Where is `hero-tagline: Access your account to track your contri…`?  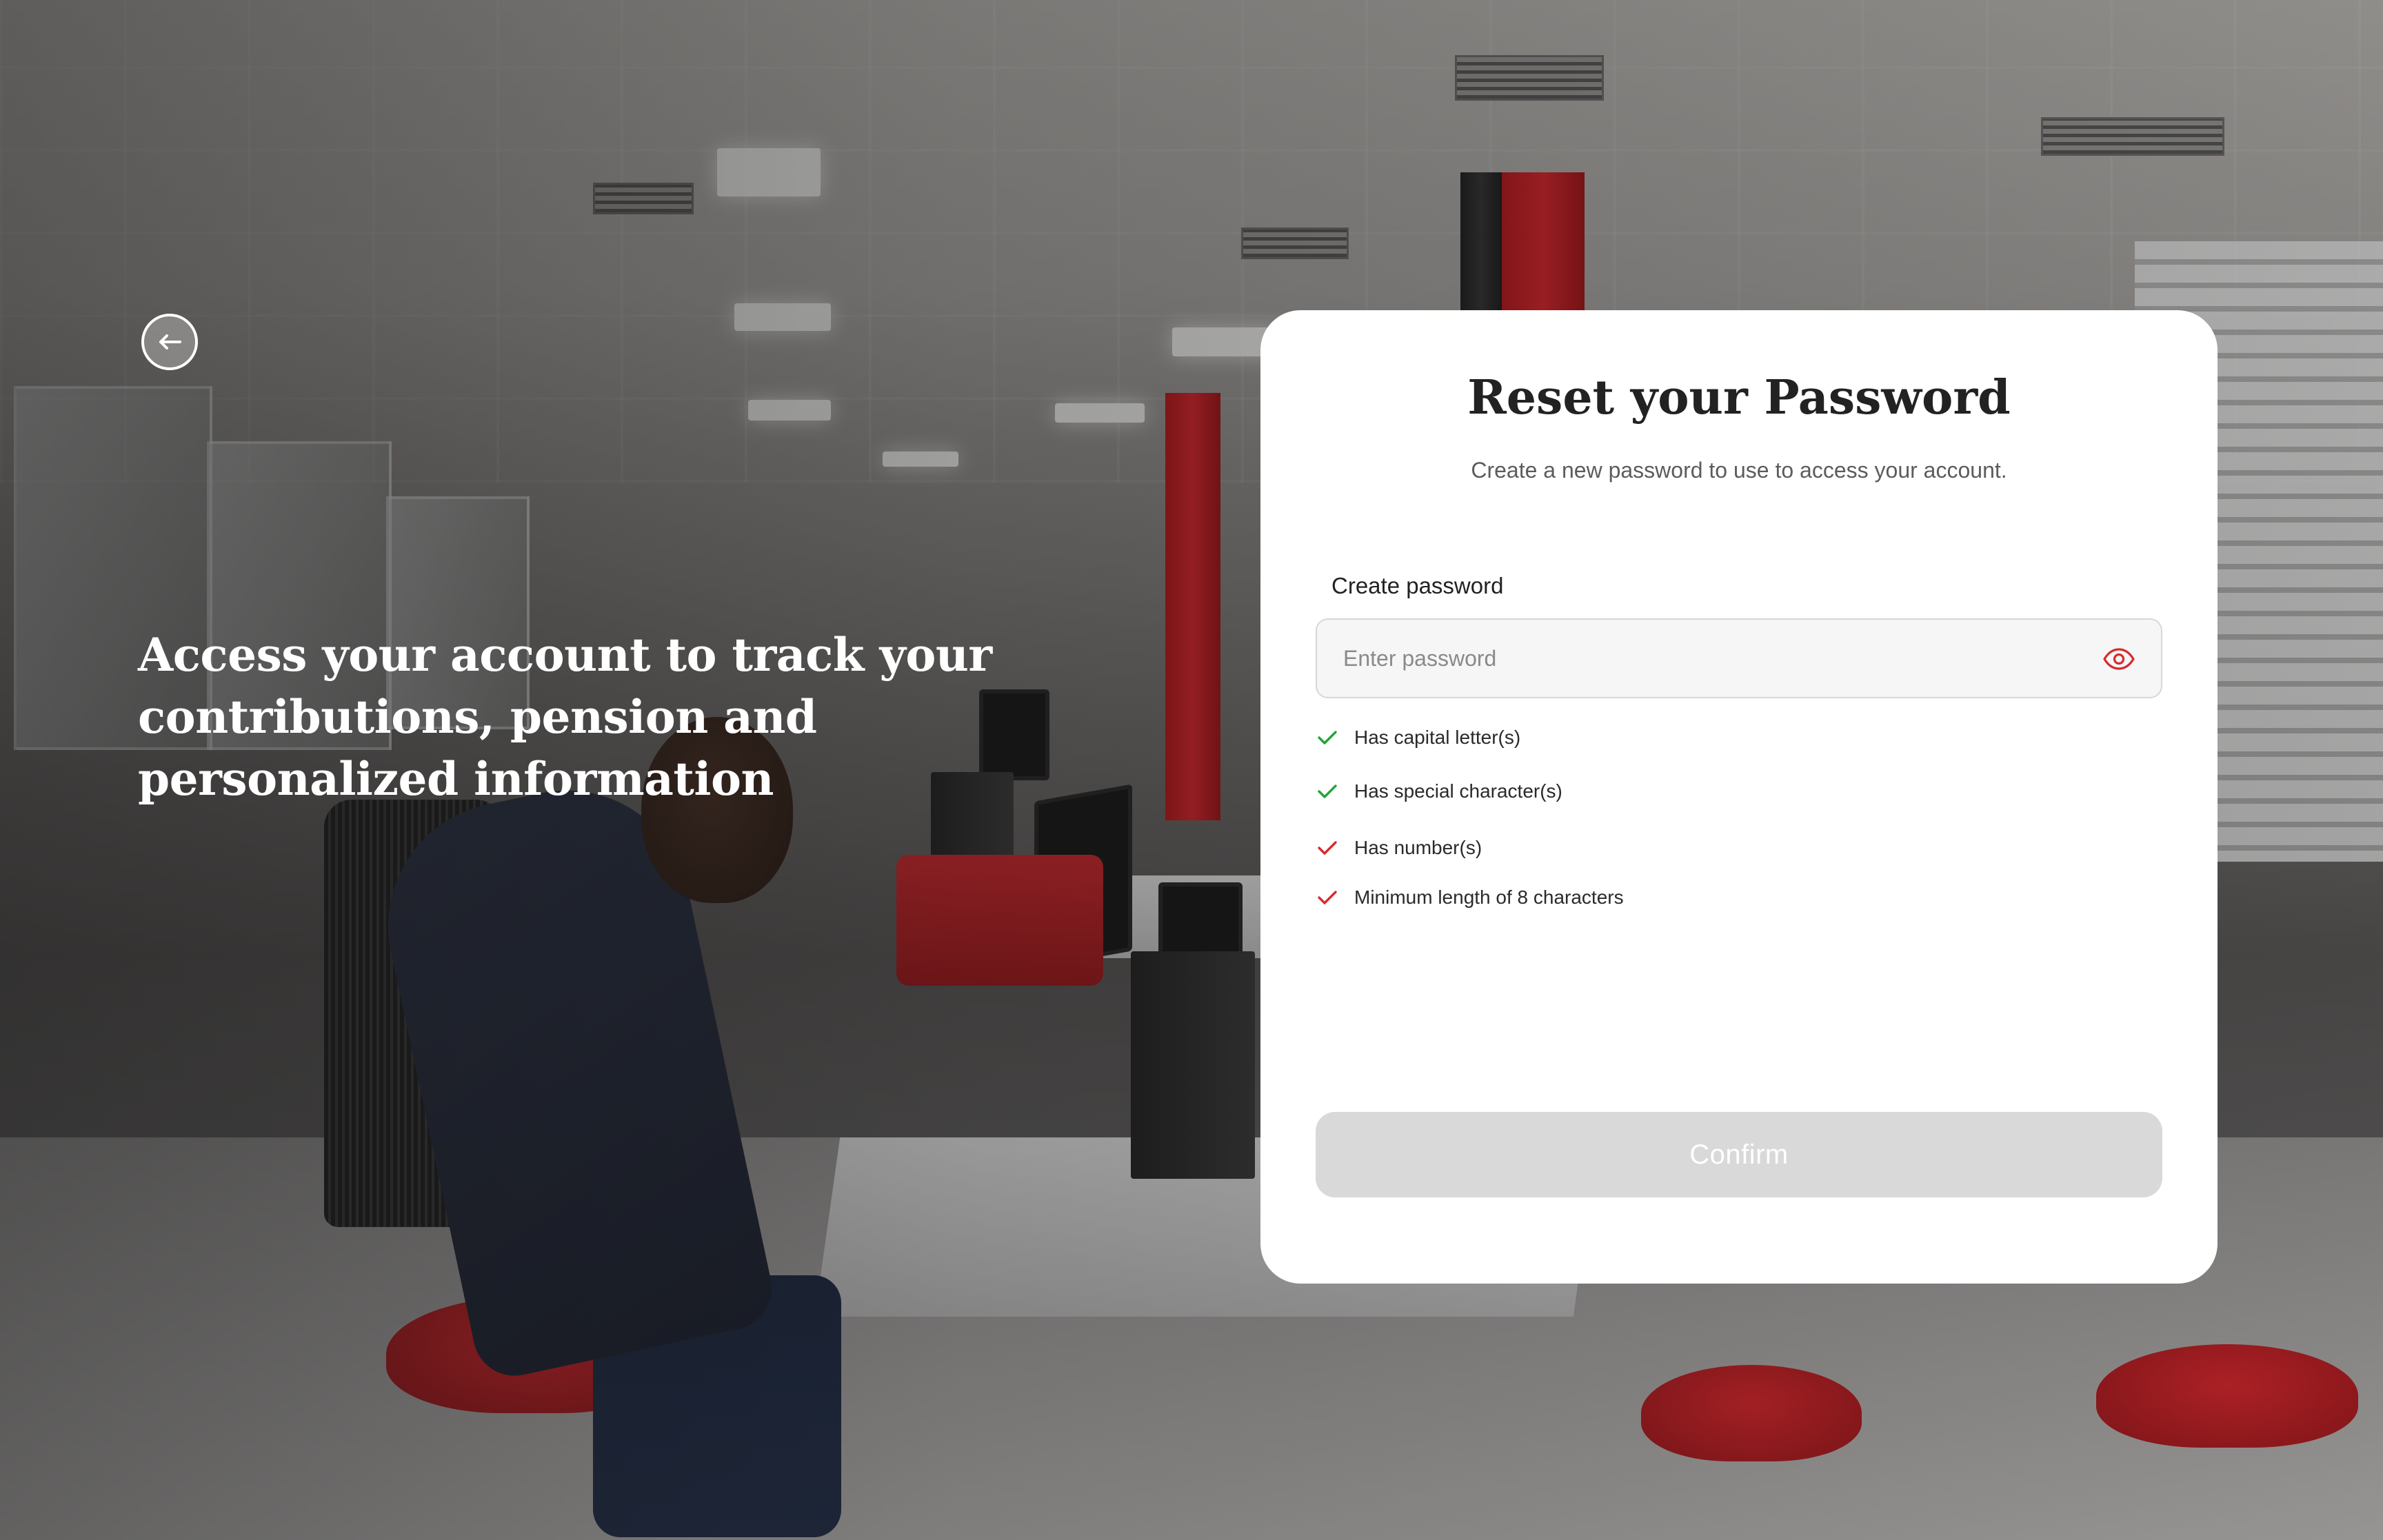 hero-tagline: Access your account to track your contri… is located at coordinates (565, 717).